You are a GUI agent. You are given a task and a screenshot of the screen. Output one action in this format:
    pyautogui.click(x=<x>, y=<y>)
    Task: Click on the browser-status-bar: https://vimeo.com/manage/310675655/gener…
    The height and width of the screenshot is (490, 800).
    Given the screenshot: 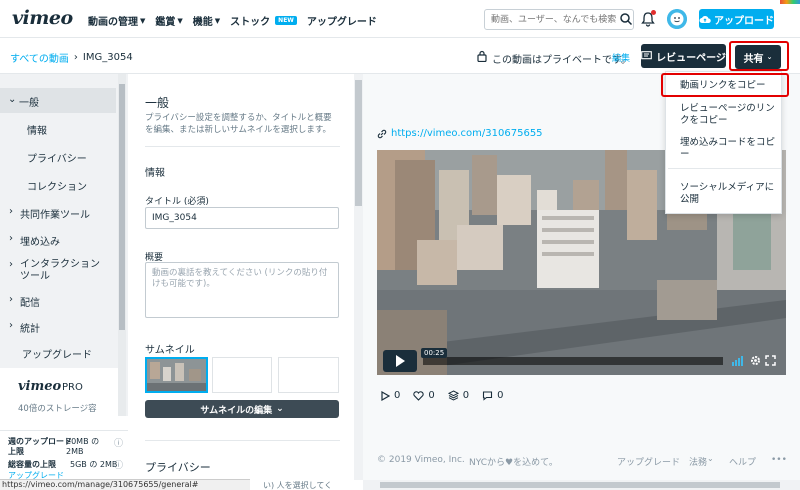 What is the action you would take?
    pyautogui.click(x=125, y=484)
    